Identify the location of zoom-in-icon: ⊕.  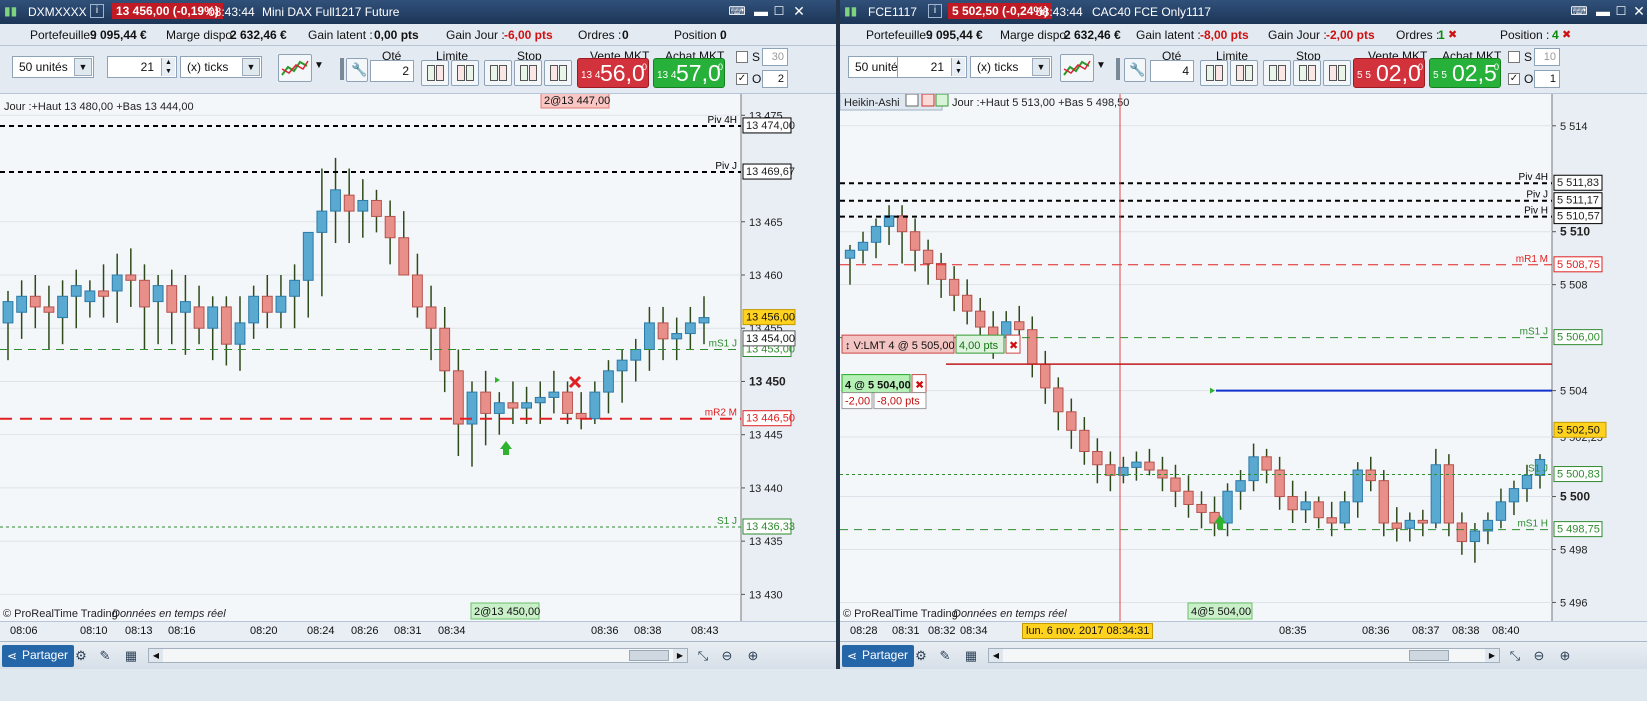
(753, 656).